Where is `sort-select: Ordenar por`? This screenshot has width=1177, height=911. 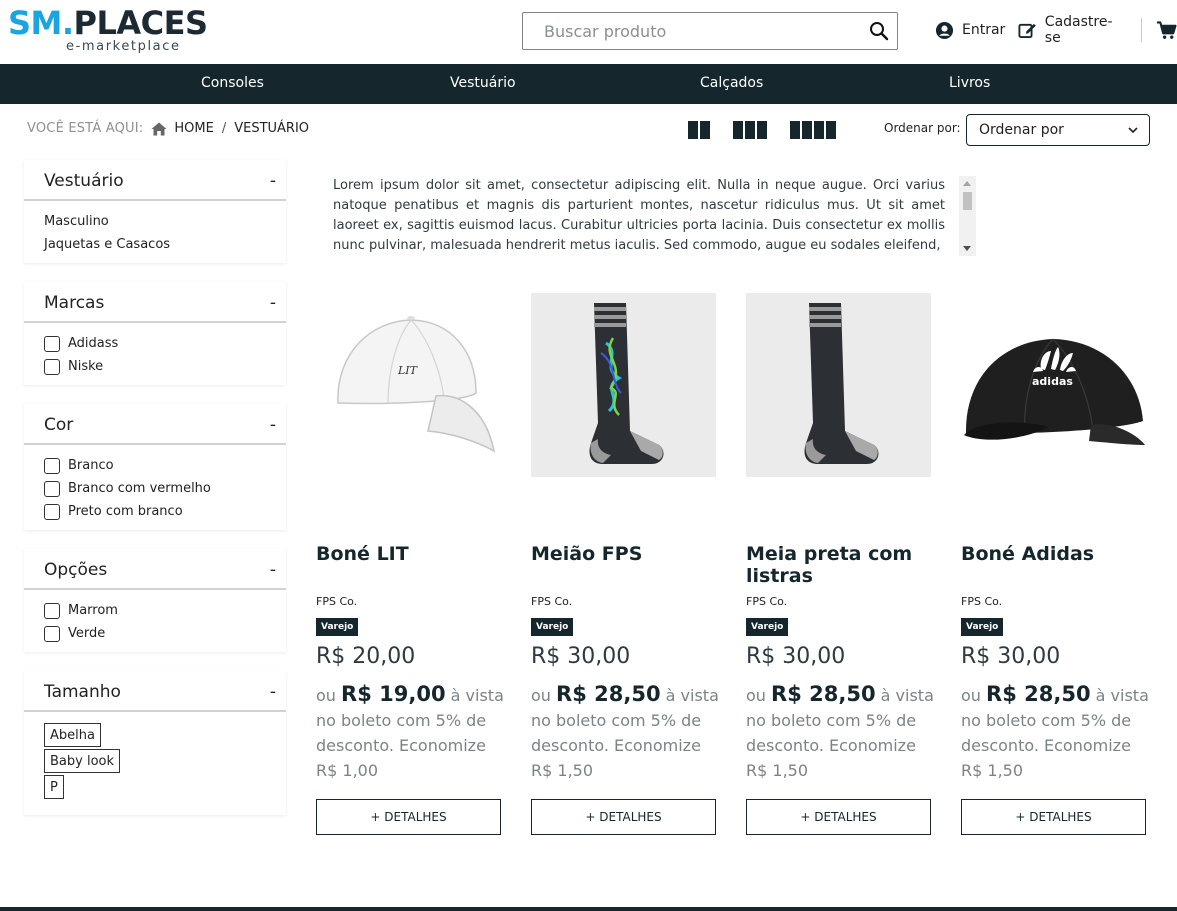
sort-select: Ordenar por is located at coordinates (1058, 130).